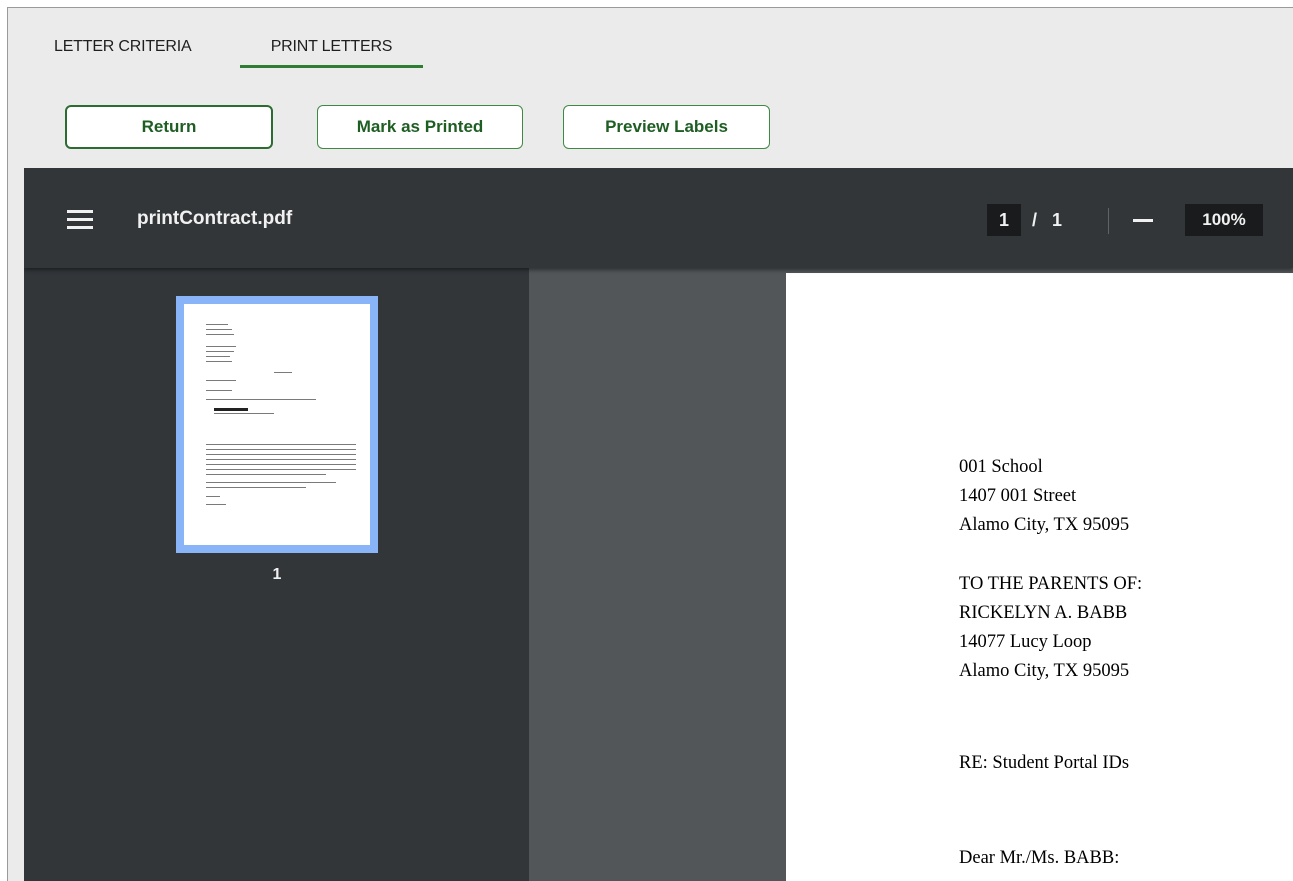 This screenshot has height=881, width=1293. I want to click on recipient-line: 14077 Lucy Loop, so click(1025, 642).